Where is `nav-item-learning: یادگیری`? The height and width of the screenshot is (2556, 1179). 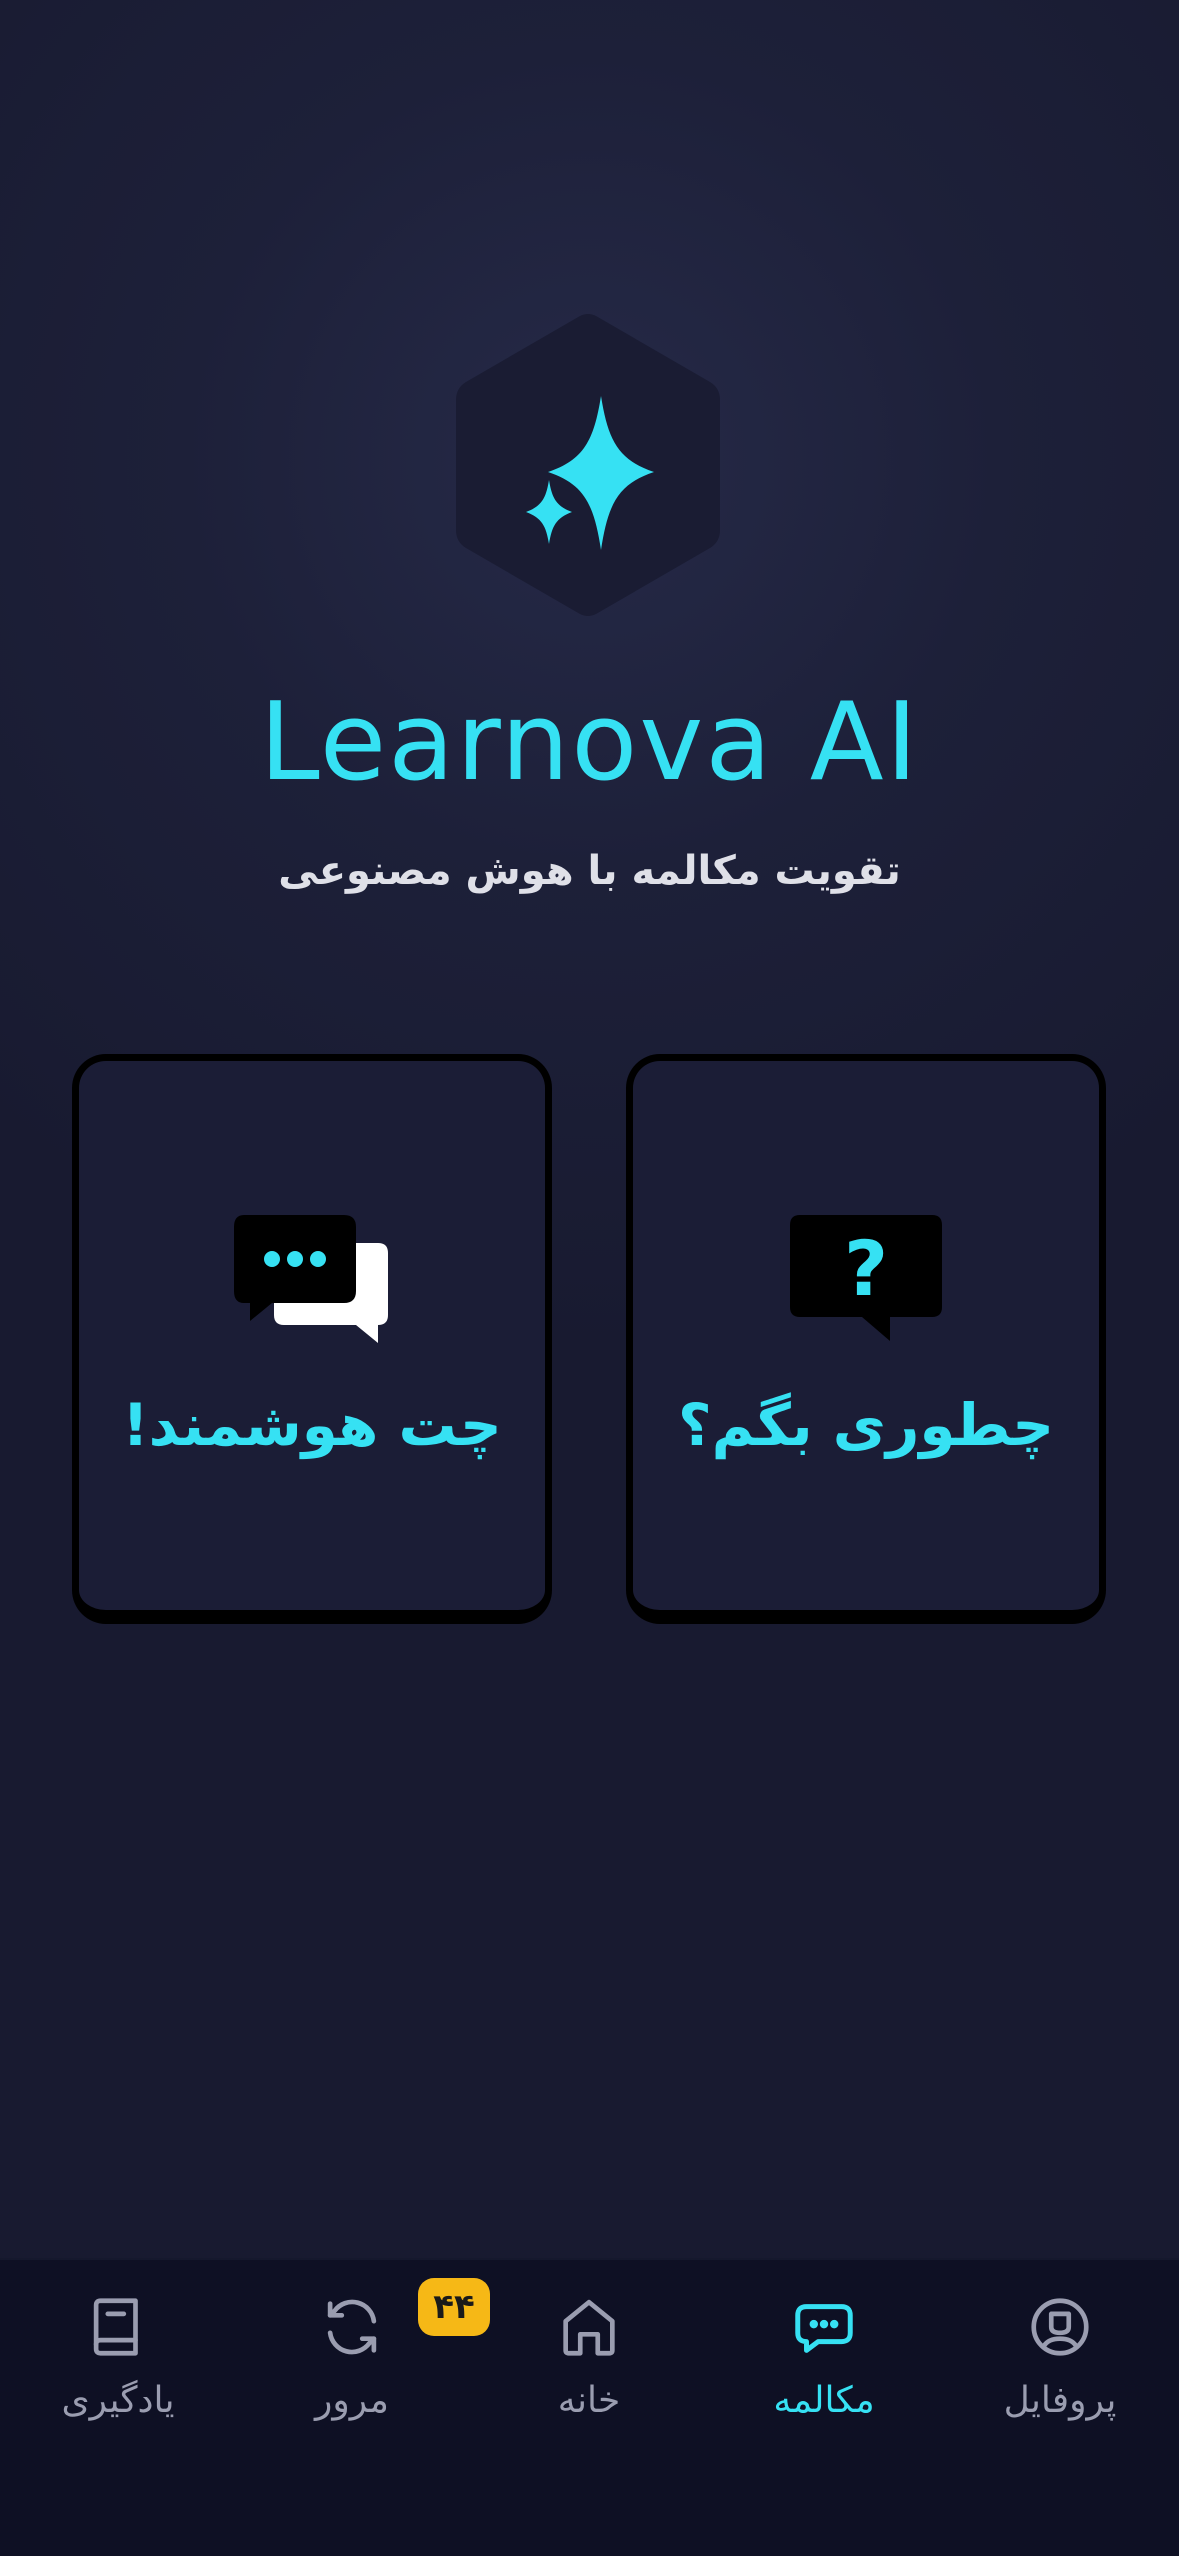 nav-item-learning: یادگیری is located at coordinates (118, 2367).